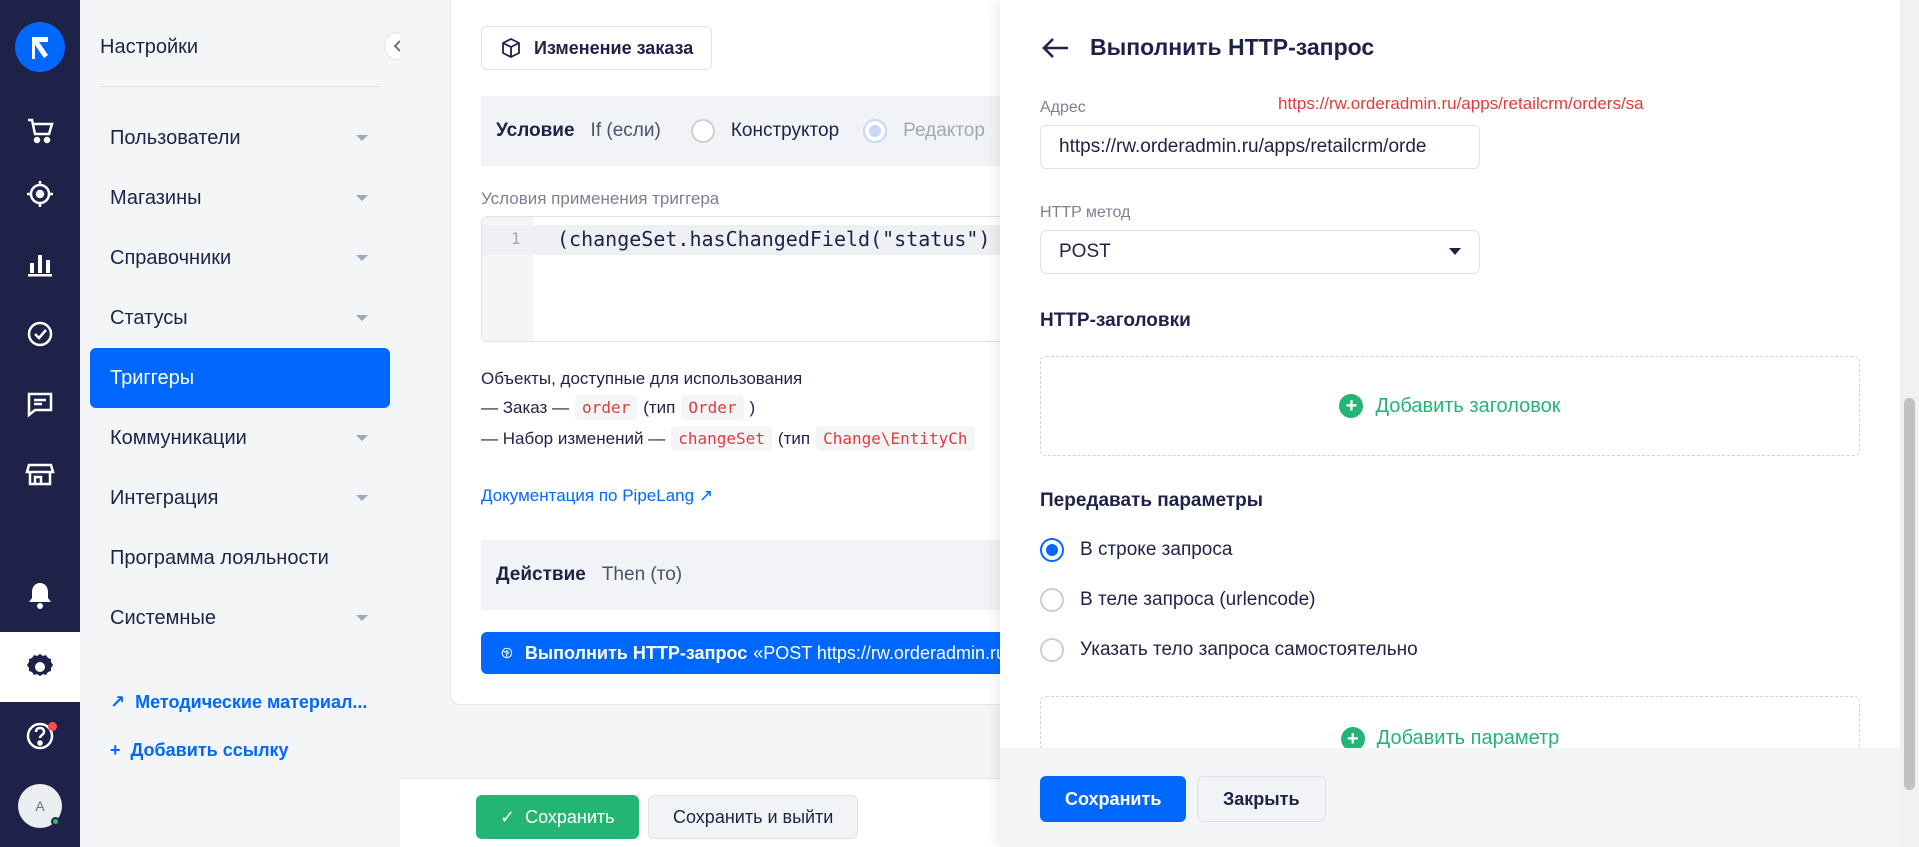 The width and height of the screenshot is (1919, 847). Describe the element at coordinates (1450, 797) in the screenshot. I see `panel-footer: Сохранить Закрыть` at that location.